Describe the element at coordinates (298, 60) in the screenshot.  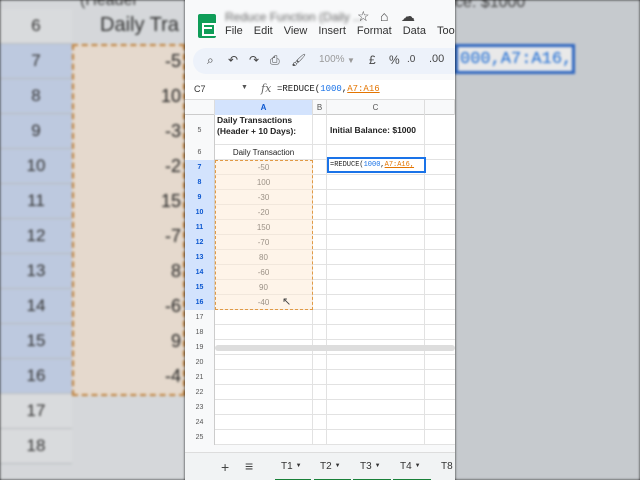
I see `paint-format-icon: 🖌` at that location.